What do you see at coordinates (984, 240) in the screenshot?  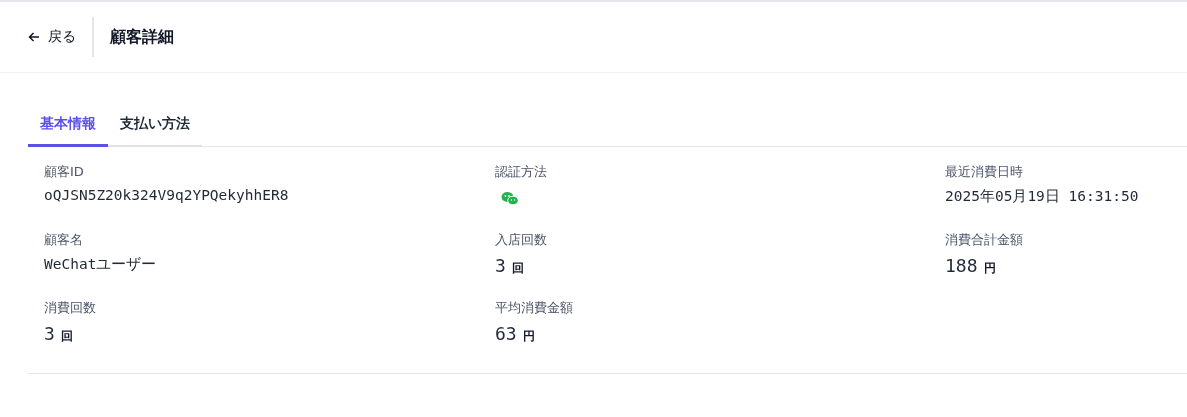 I see `field-label: 消費合計金額` at bounding box center [984, 240].